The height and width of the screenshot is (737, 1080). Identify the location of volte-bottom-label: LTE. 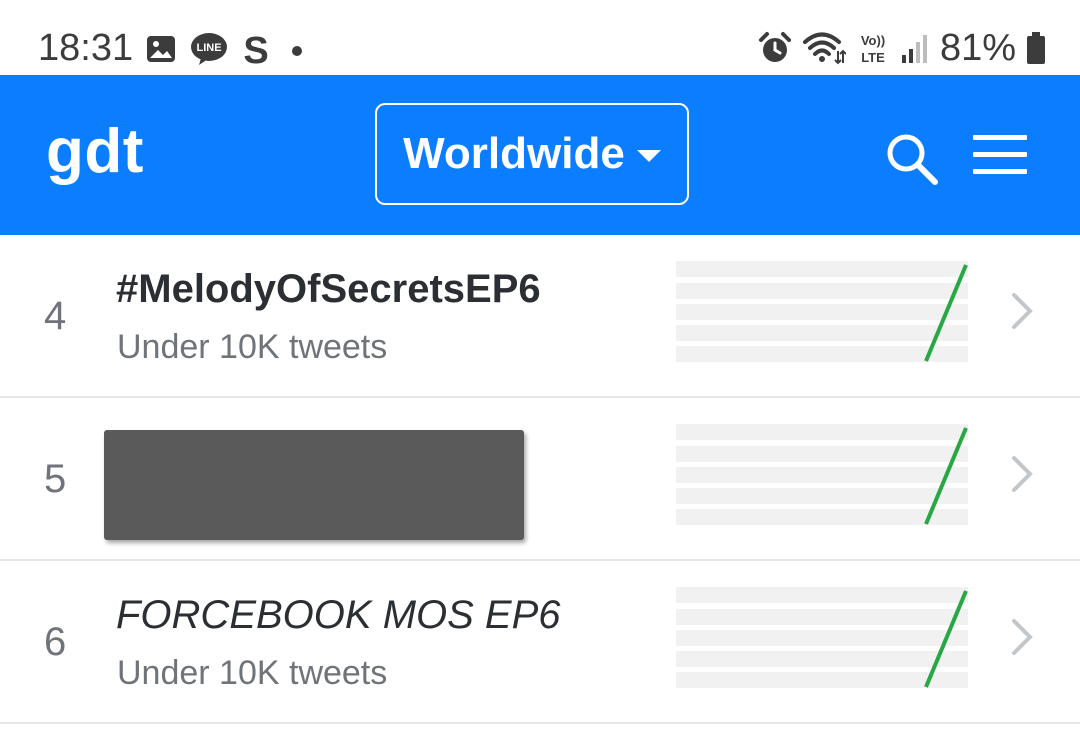
(873, 57).